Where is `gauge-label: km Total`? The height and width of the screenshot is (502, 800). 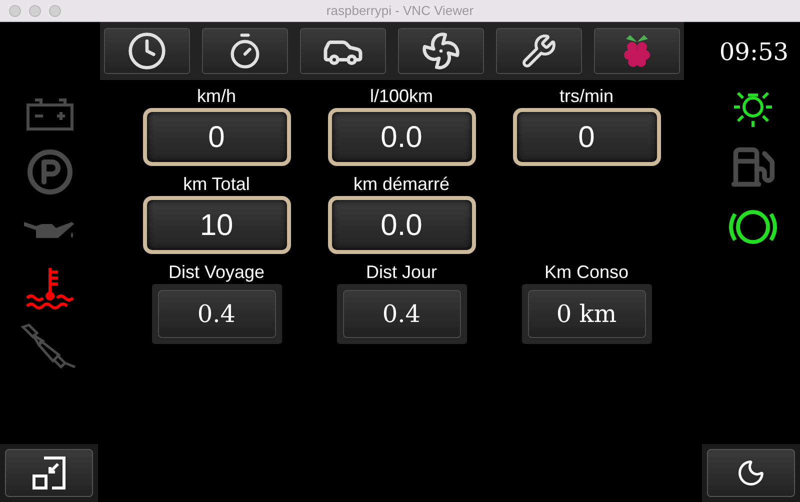
gauge-label: km Total is located at coordinates (216, 184).